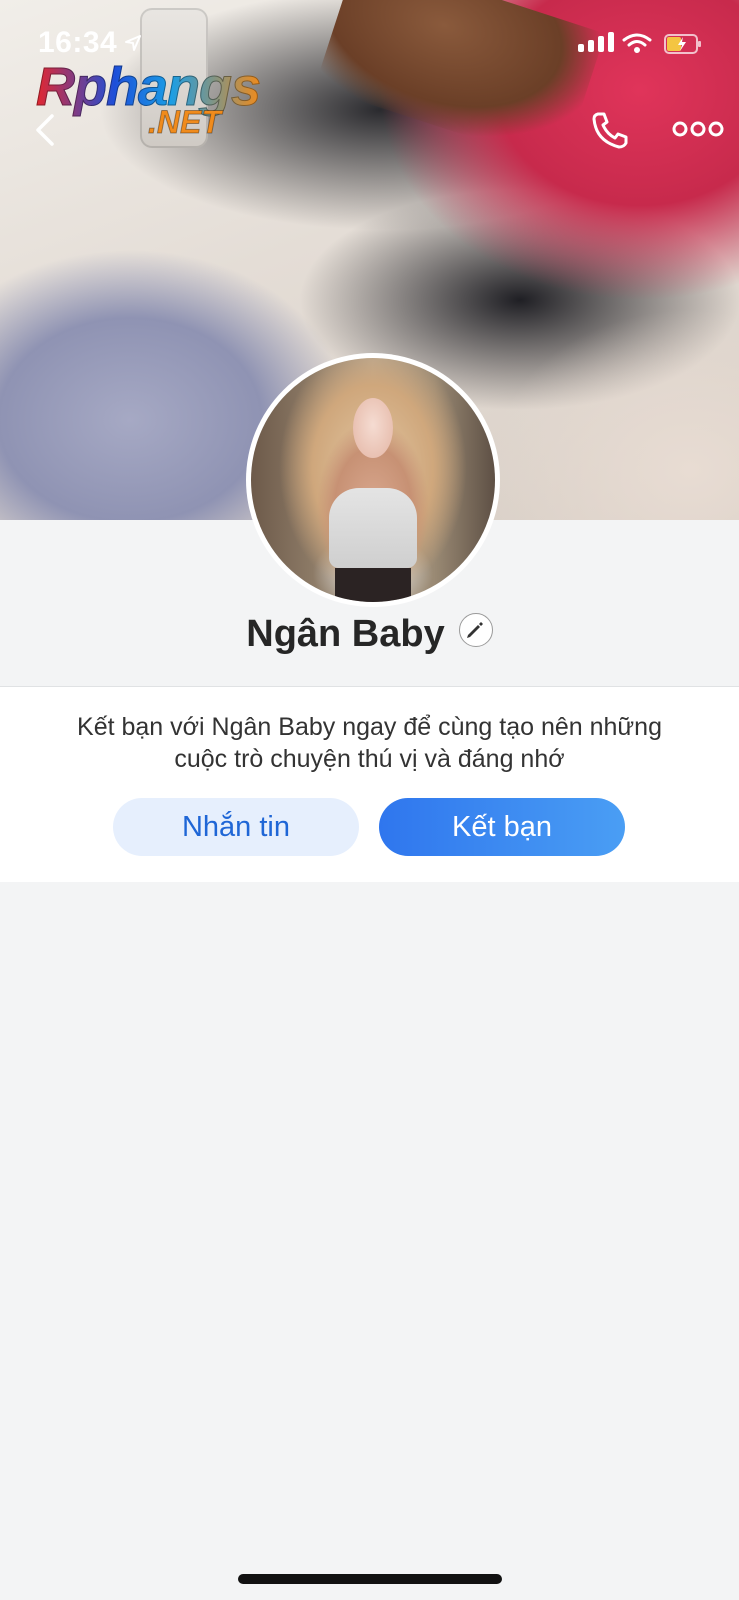 The image size is (739, 1600). I want to click on avatar-face, so click(373, 428).